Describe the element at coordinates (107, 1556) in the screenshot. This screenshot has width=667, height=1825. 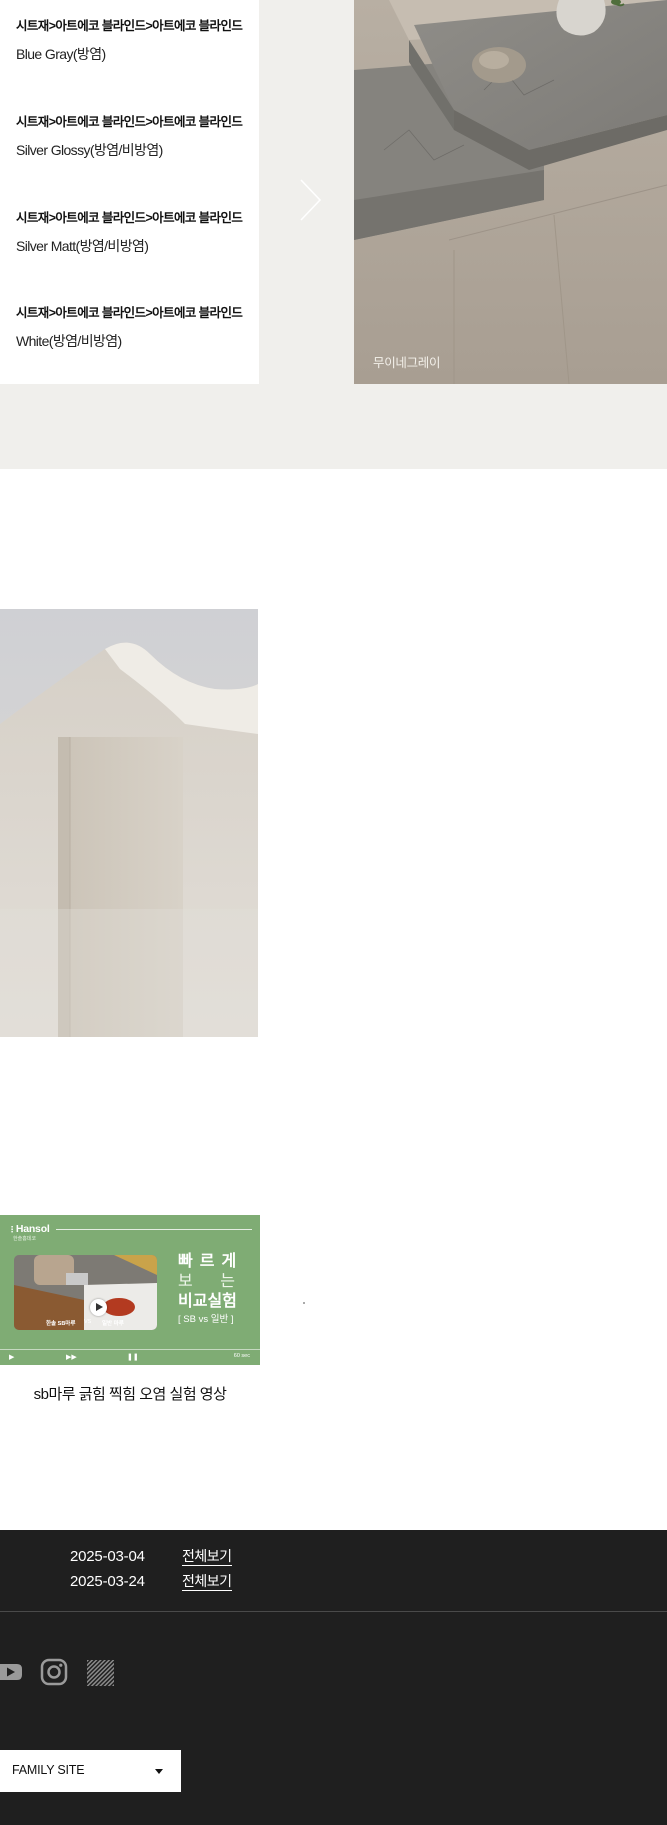
I see `notice-date: 2025-03-04` at that location.